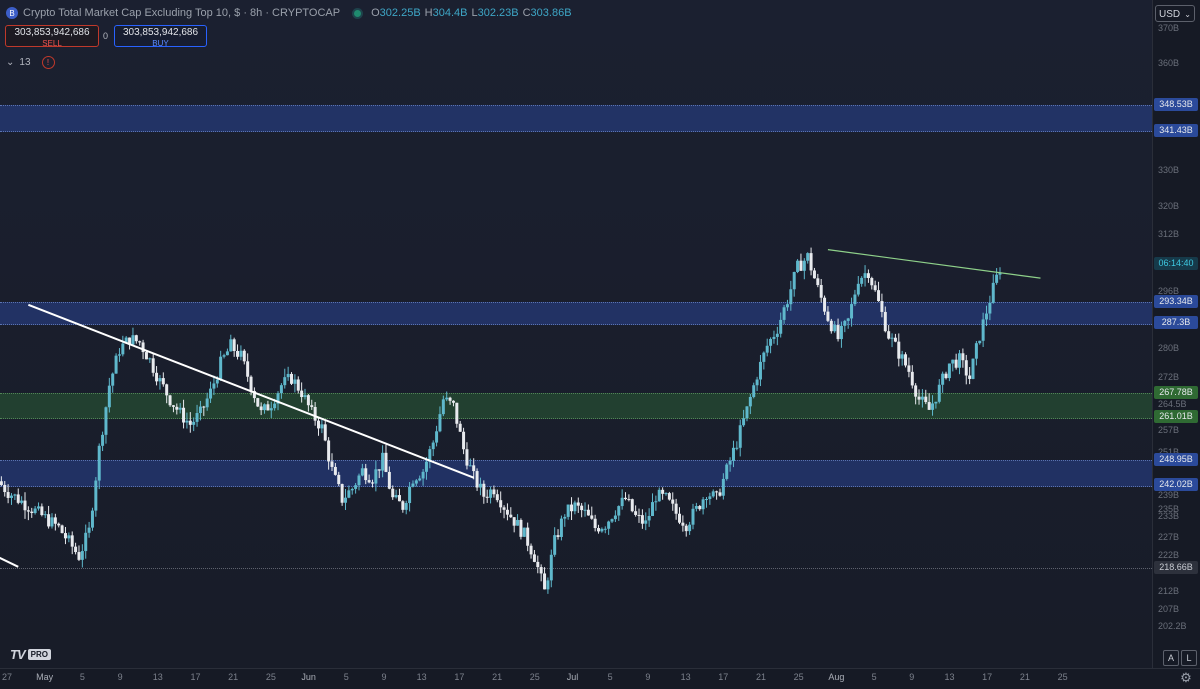  What do you see at coordinates (1176, 301) in the screenshot?
I see `price-level-label: 293.34B` at bounding box center [1176, 301].